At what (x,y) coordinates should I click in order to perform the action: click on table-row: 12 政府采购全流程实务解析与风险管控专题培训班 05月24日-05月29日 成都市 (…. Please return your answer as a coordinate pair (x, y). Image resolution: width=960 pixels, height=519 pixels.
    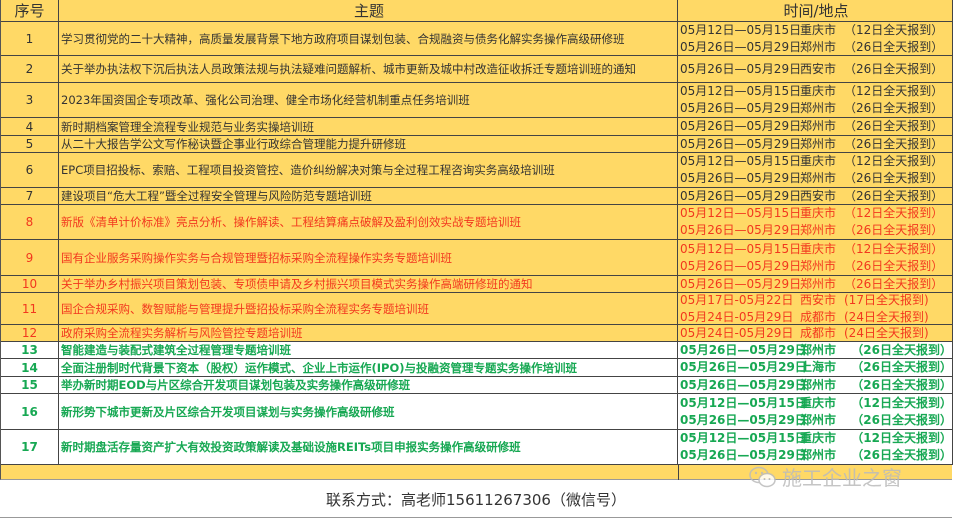
    Looking at the image, I should click on (477, 333).